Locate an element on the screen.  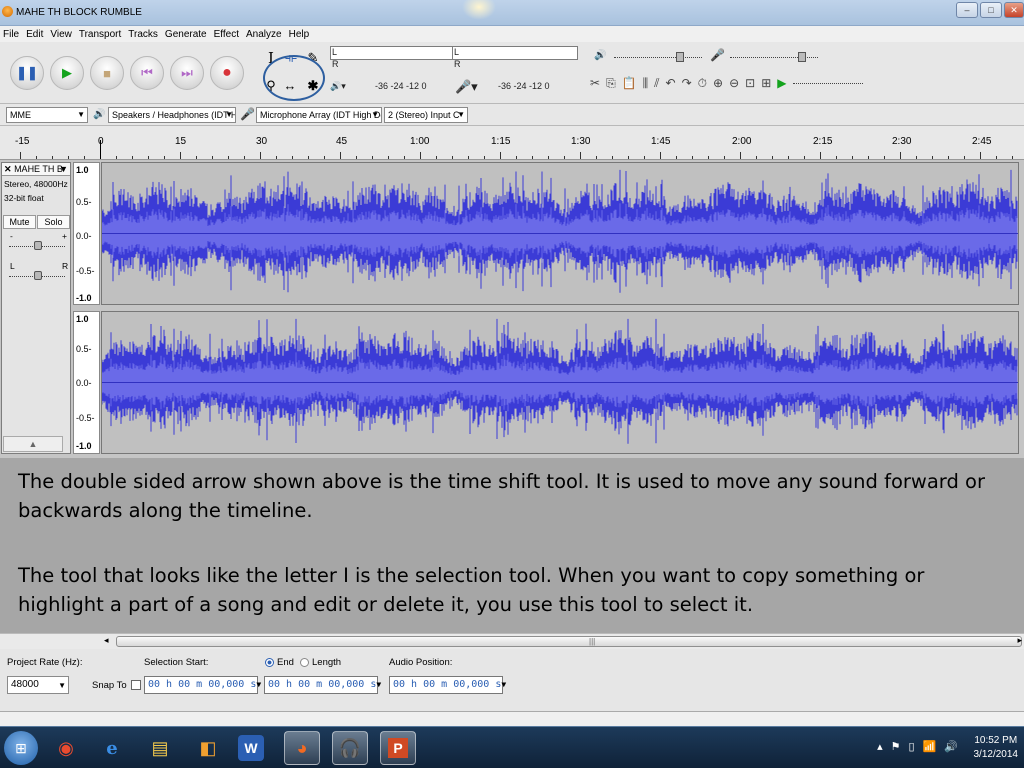
play-button: ▶ is located at coordinates (67, 73).